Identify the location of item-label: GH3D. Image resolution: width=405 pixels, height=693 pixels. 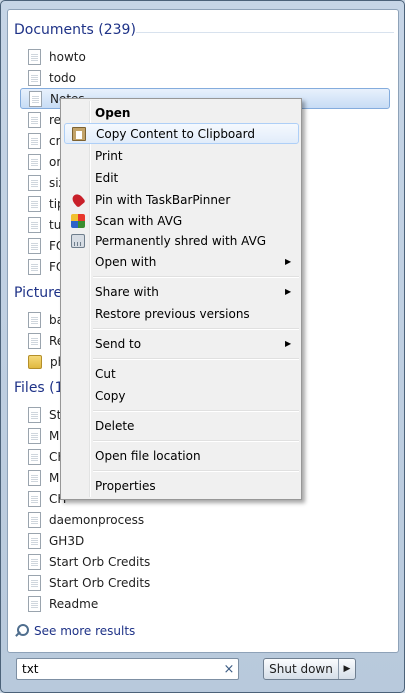
(67, 540).